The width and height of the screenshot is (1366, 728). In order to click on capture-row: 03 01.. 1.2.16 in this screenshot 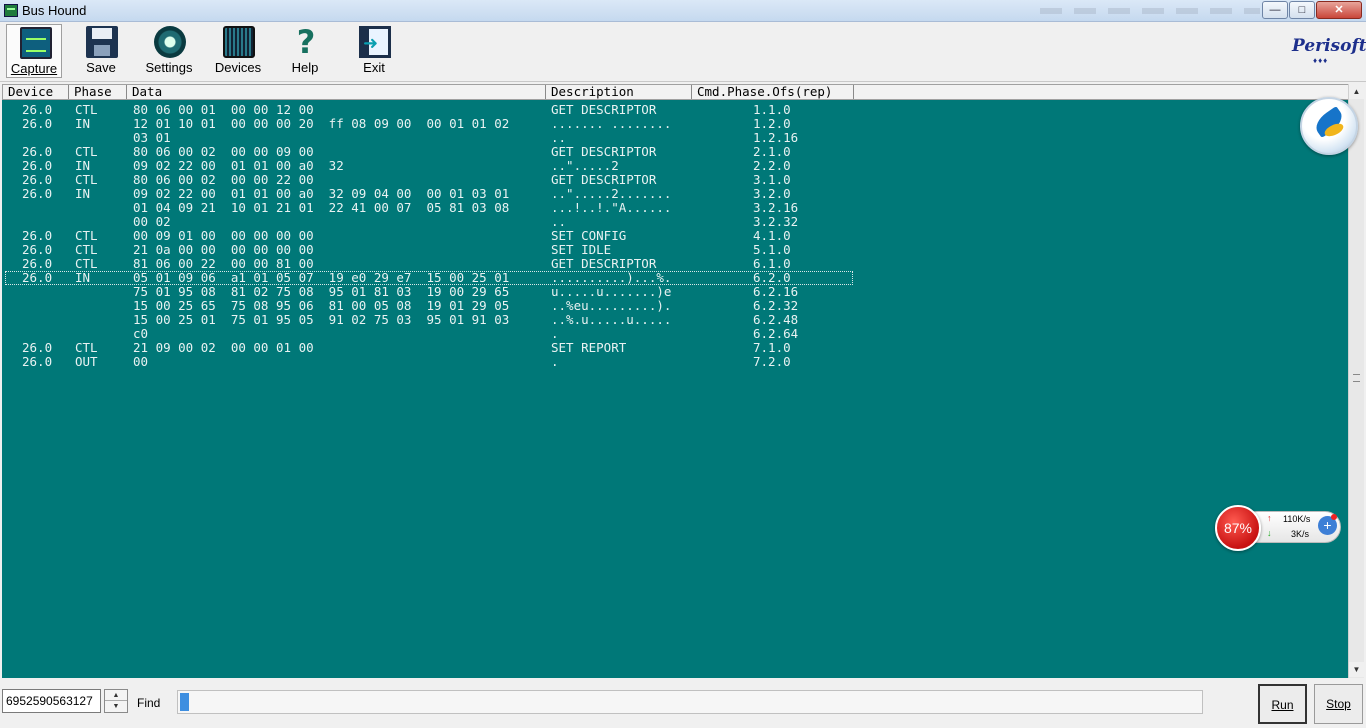, I will do `click(675, 138)`.